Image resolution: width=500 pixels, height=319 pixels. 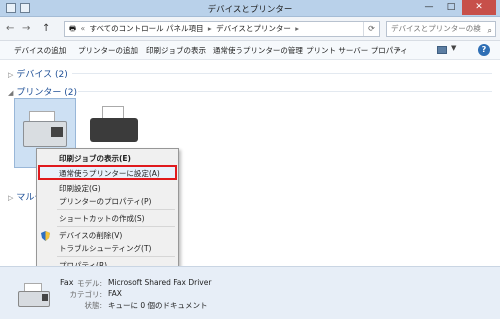 I want to click on group-printers: ◢ プリンター (2), so click(x=42, y=91).